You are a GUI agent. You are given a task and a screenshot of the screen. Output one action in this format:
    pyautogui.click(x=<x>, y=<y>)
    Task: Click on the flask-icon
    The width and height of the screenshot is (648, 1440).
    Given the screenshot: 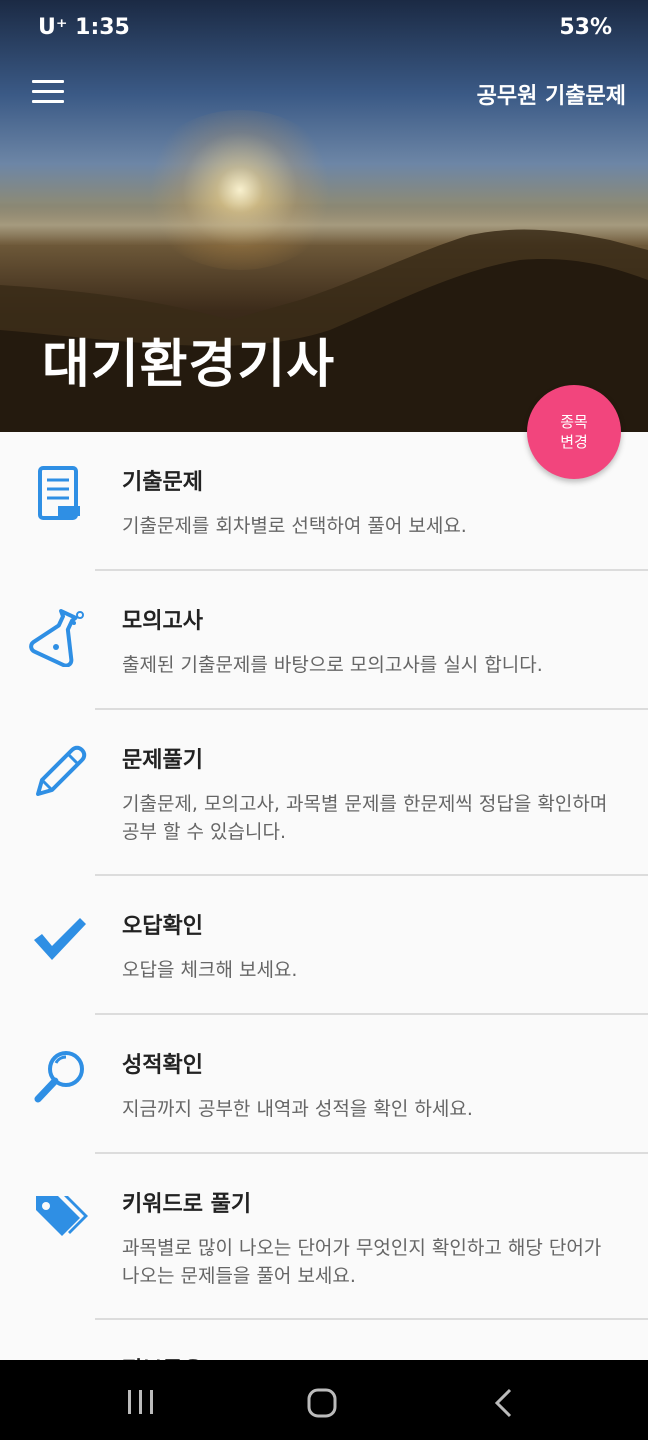 What is the action you would take?
    pyautogui.click(x=56, y=638)
    